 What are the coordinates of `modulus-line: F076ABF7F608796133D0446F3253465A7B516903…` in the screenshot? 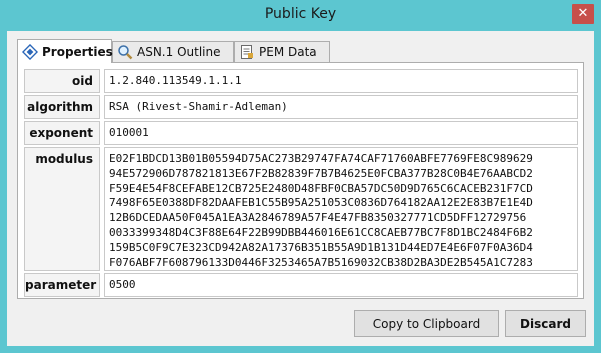 It's located at (321, 262).